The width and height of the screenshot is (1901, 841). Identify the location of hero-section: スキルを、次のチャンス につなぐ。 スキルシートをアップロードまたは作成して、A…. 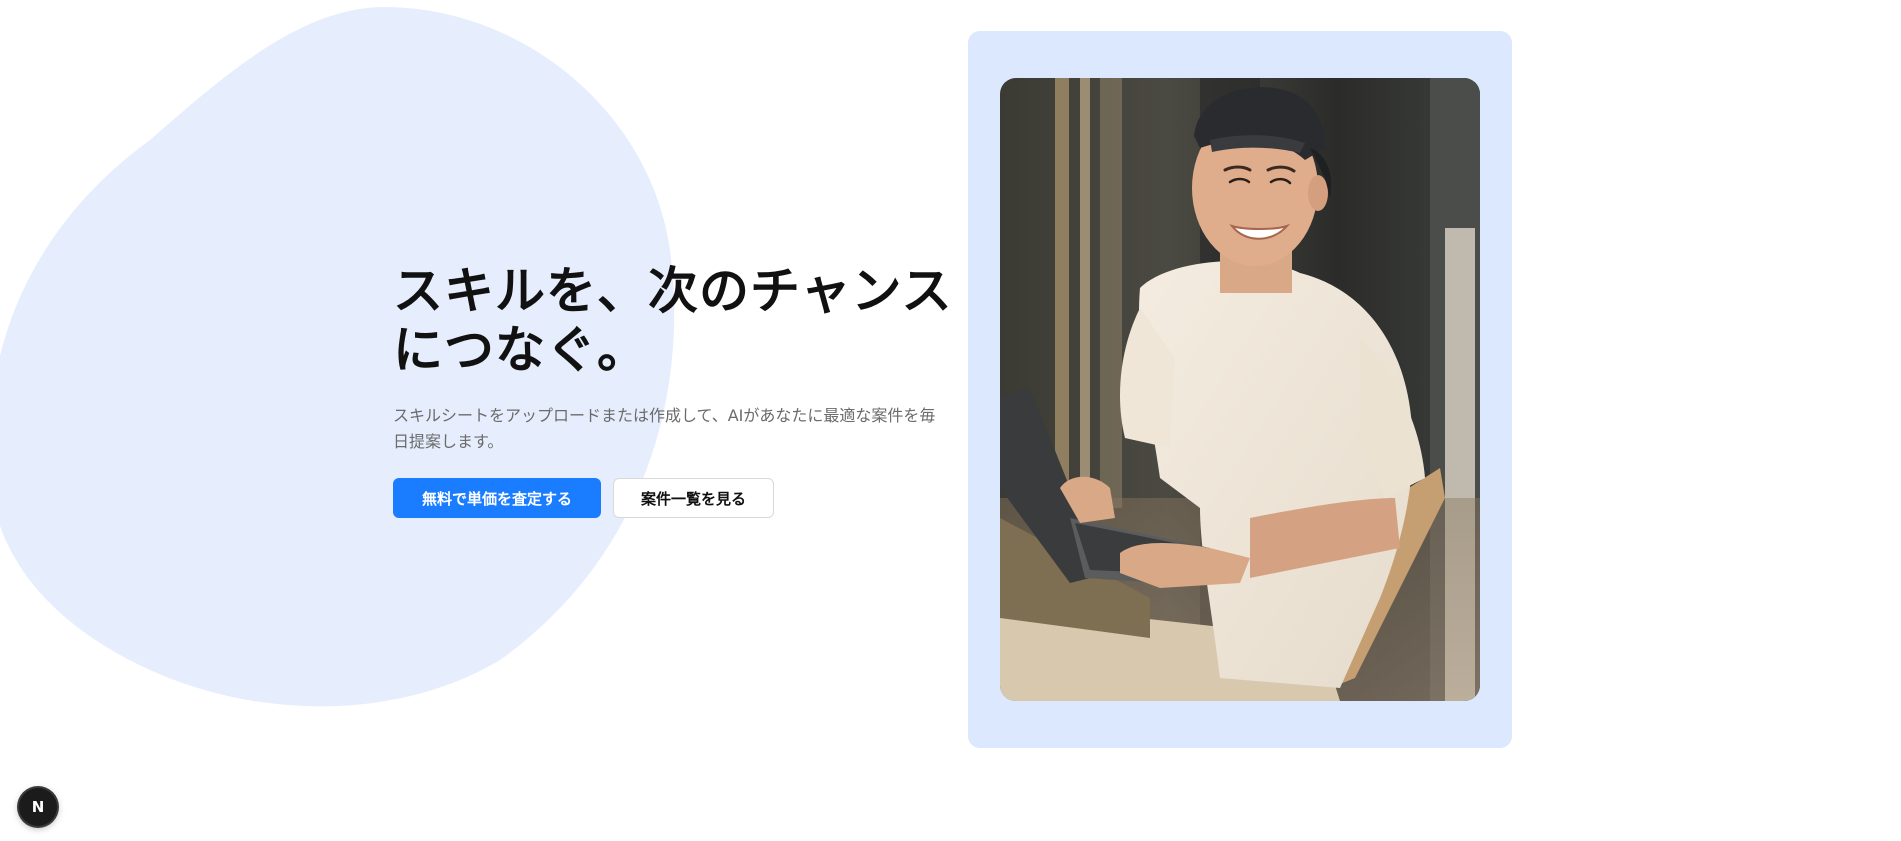
(673, 390).